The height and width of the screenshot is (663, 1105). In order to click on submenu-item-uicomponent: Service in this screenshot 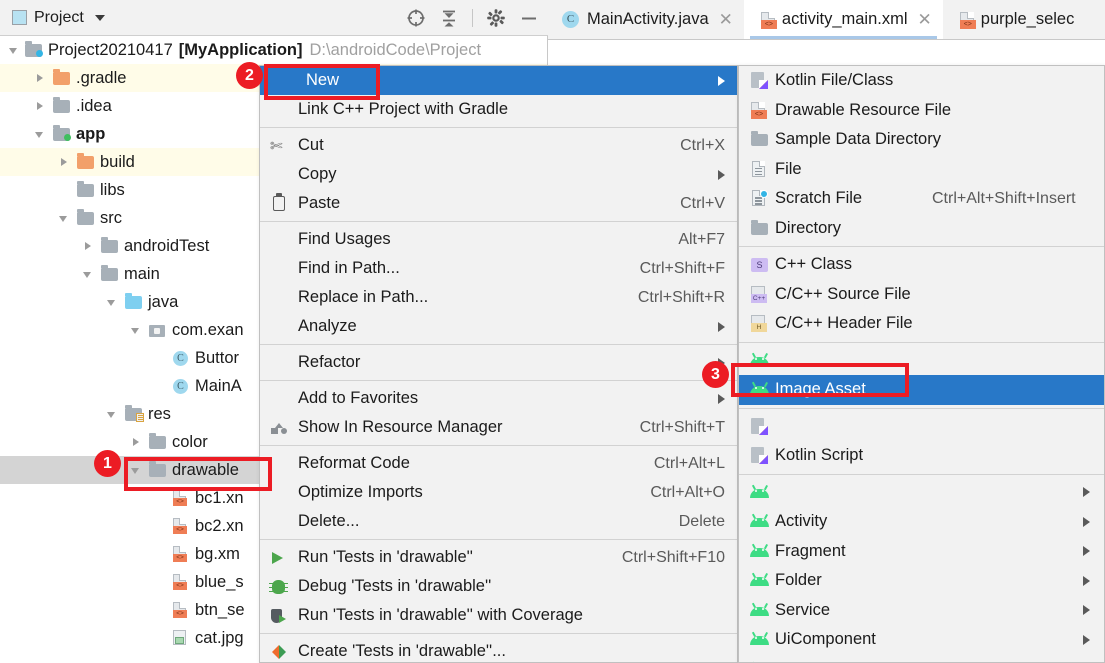, I will do `click(921, 611)`.